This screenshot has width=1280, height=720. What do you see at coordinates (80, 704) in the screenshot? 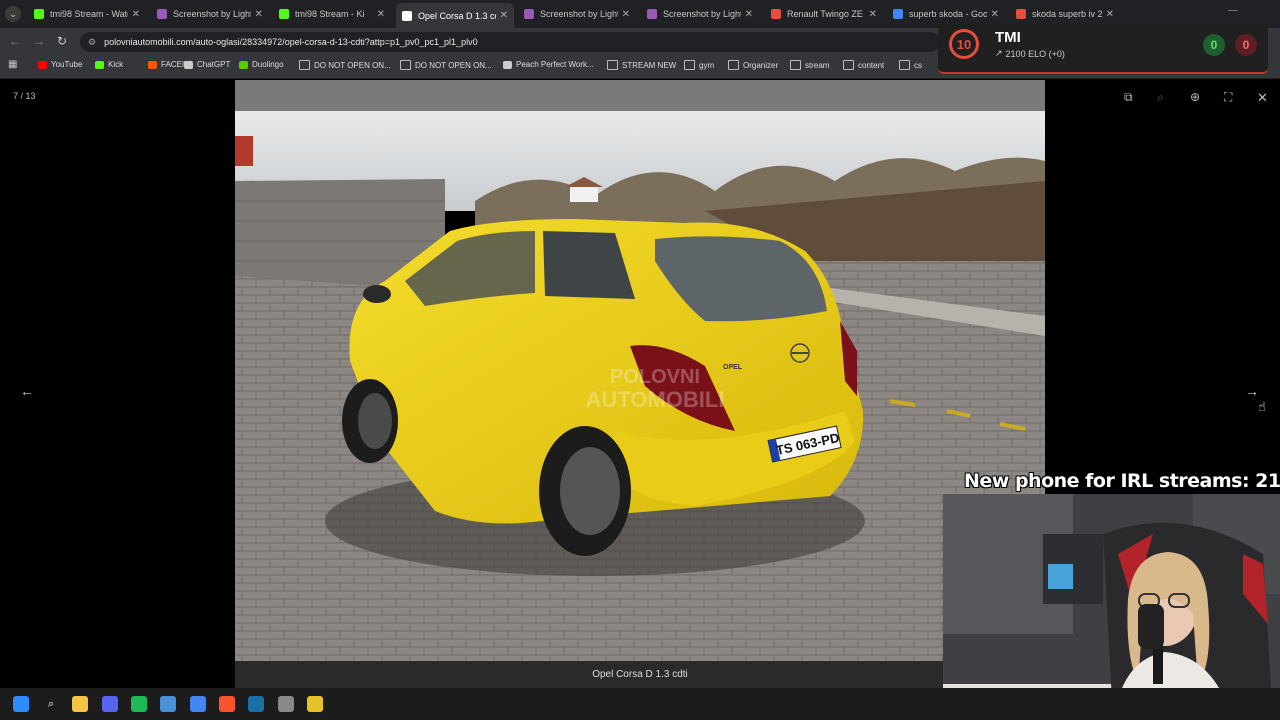
I see `file-explorer-icon` at bounding box center [80, 704].